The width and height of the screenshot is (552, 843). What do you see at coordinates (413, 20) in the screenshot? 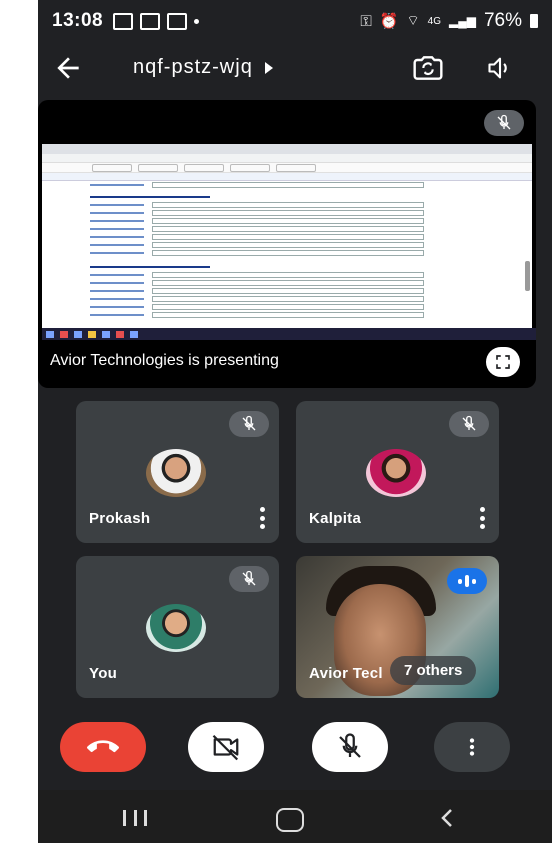
I see `wifi-icon: ⌔` at bounding box center [413, 20].